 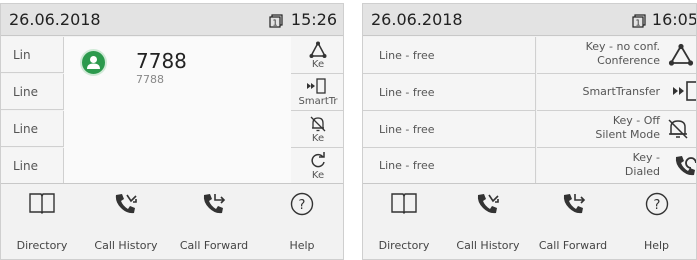 What do you see at coordinates (628, 60) in the screenshot?
I see `function-key-line2: Conference` at bounding box center [628, 60].